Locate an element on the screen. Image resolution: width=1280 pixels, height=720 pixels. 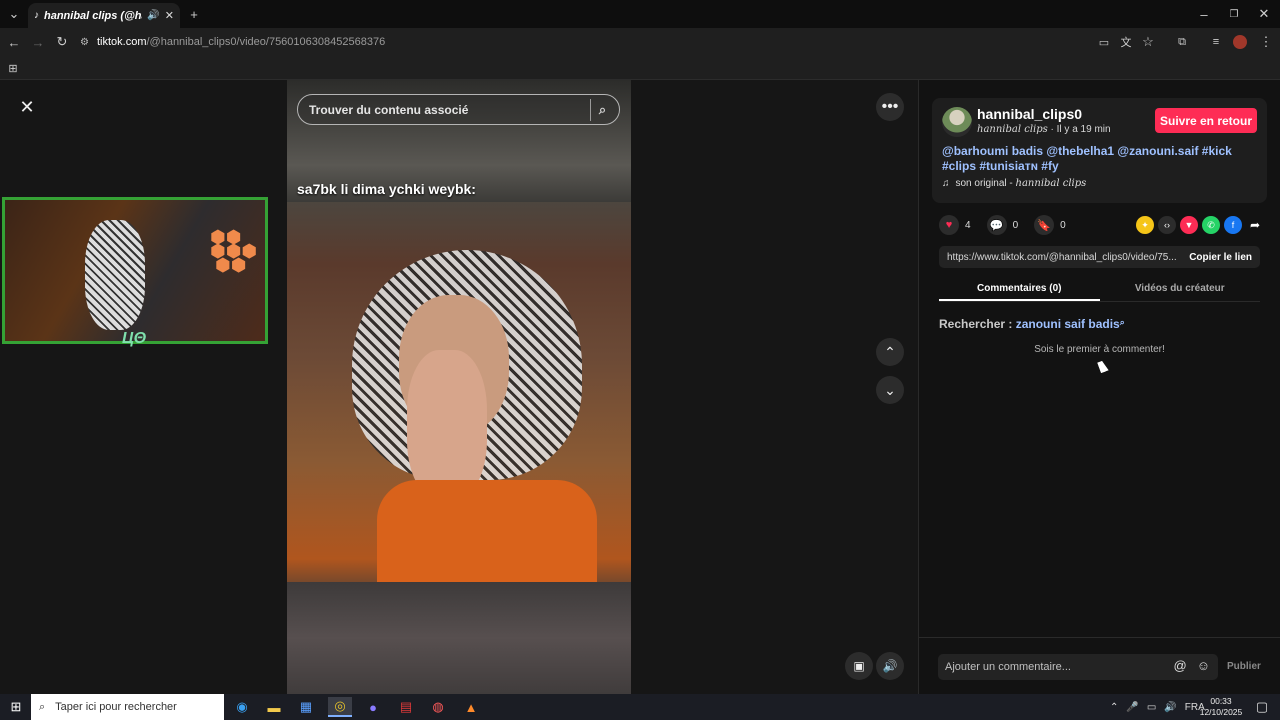
next-video-icon: ⌄ is located at coordinates (890, 390).